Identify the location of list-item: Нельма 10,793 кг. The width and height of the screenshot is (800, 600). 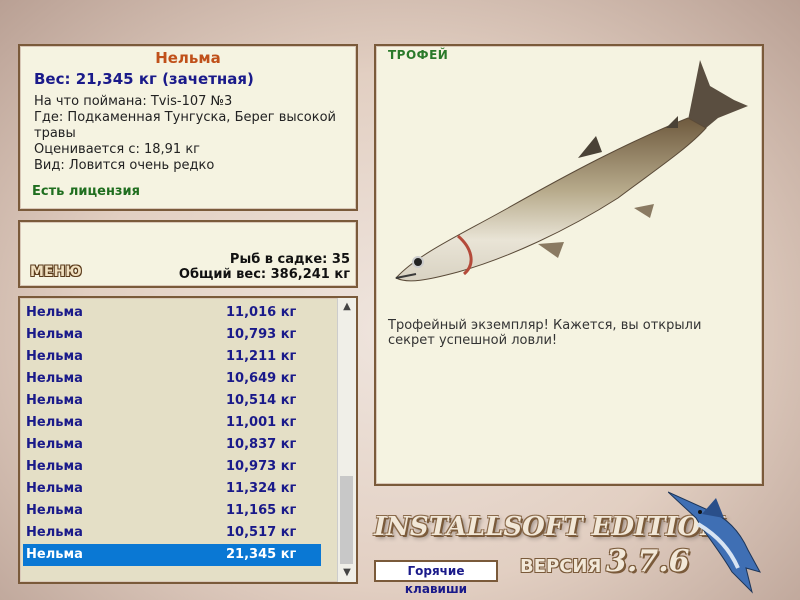
(172, 335).